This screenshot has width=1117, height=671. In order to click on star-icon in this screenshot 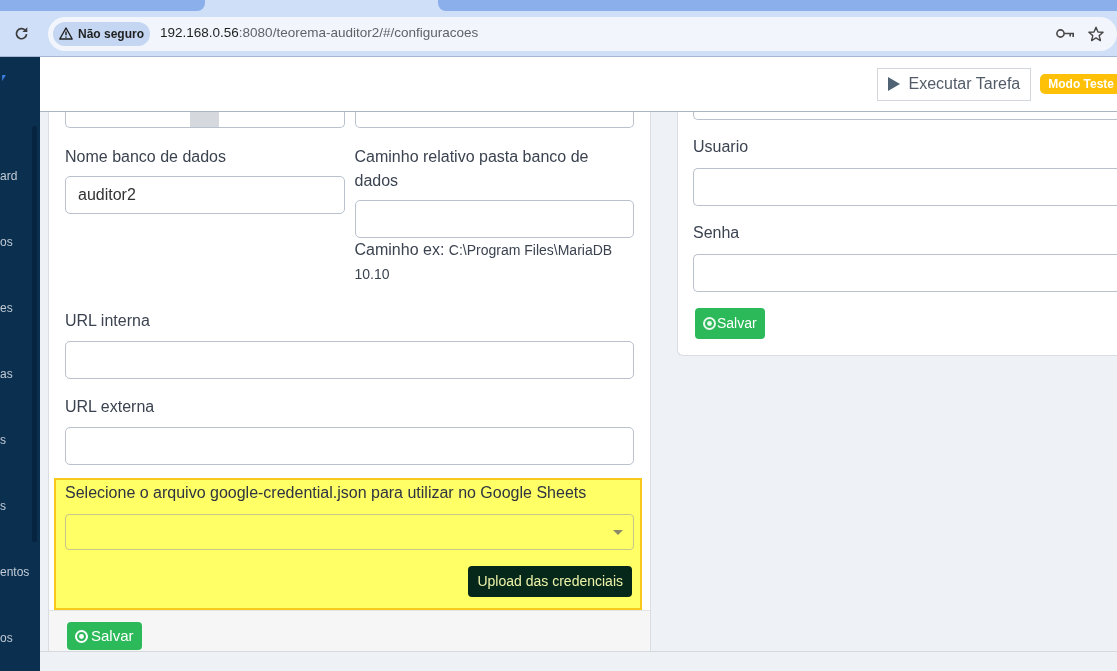, I will do `click(1096, 33)`.